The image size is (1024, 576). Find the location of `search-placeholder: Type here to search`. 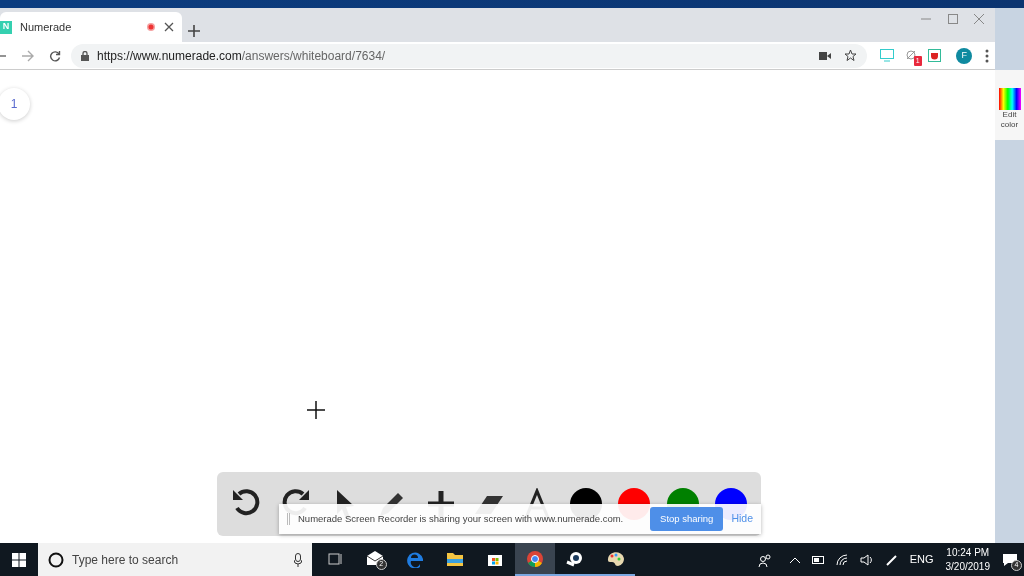

search-placeholder: Type here to search is located at coordinates (126, 560).